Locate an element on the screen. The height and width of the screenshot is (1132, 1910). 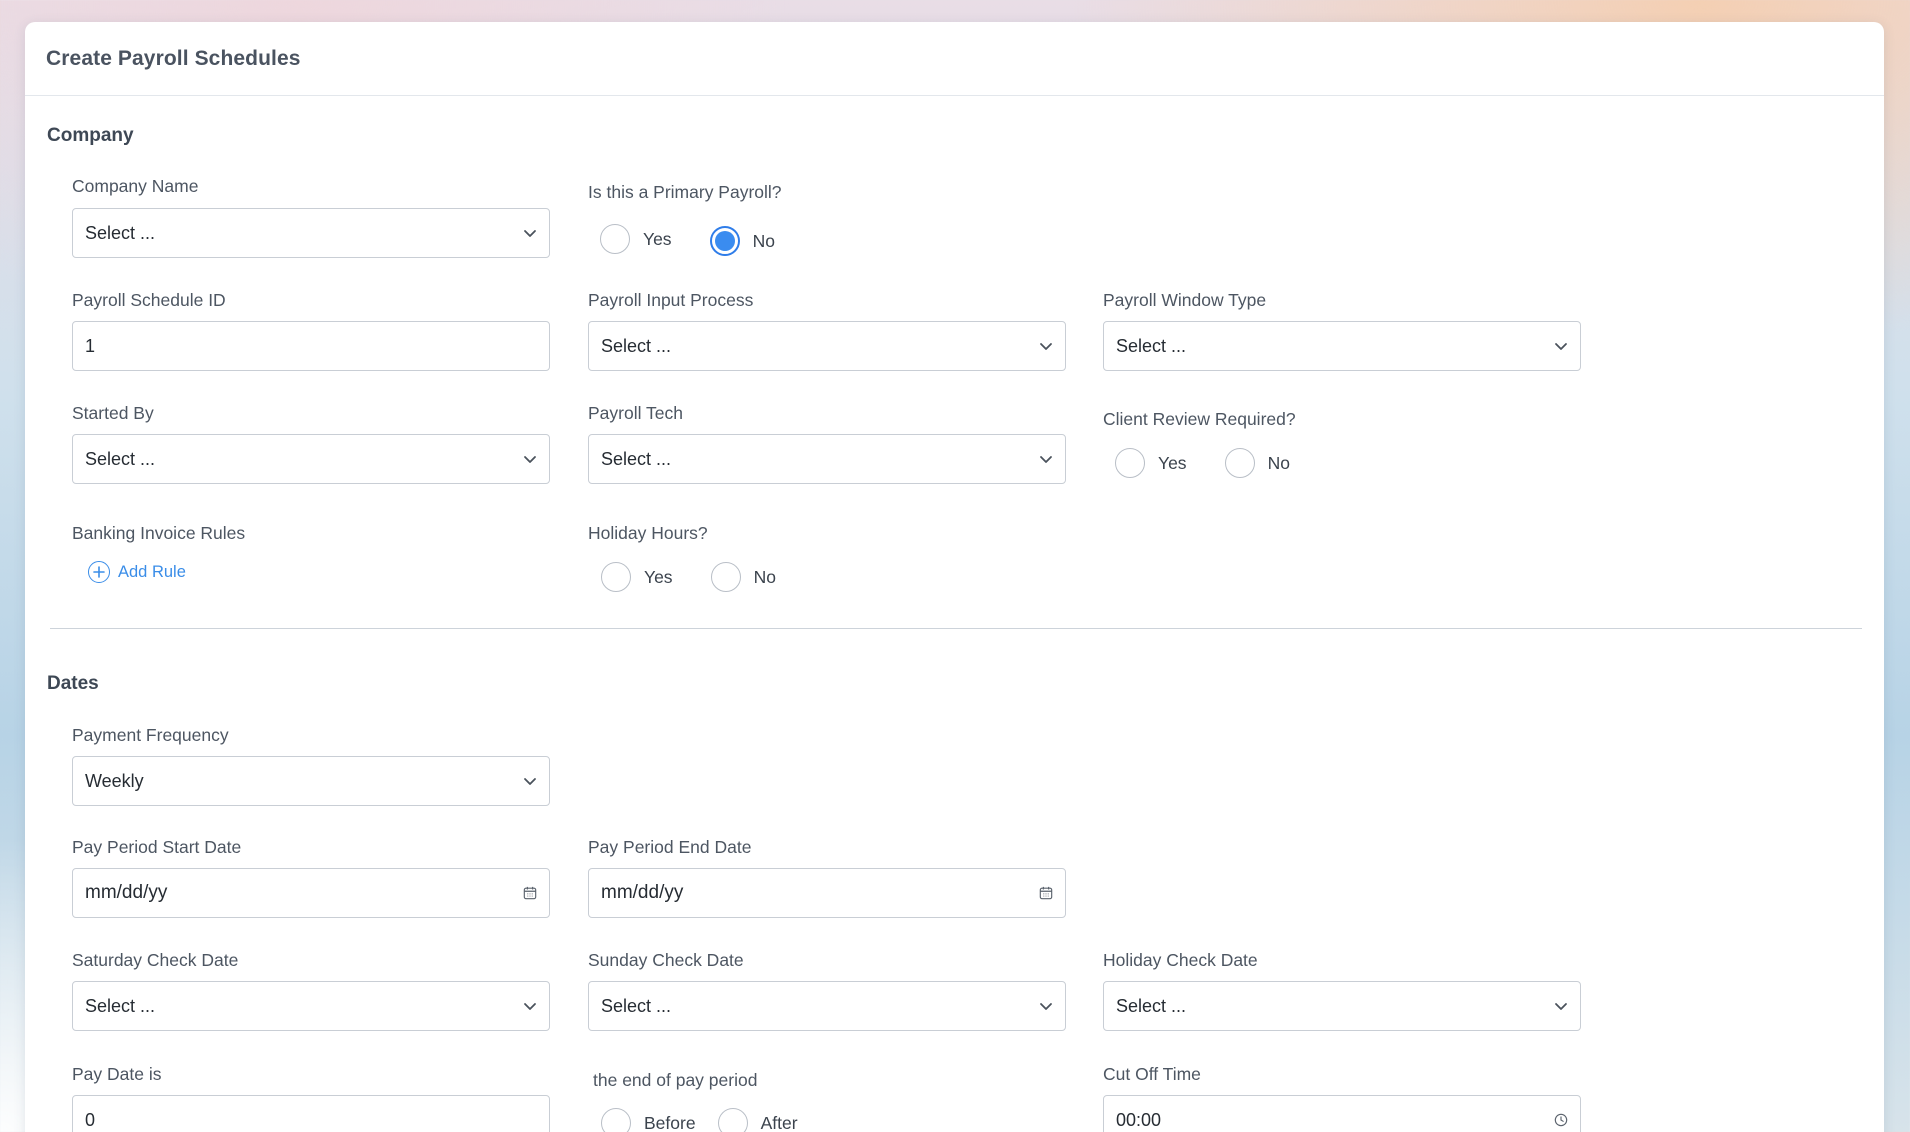
primary-payroll-label: Is this a Primary Payroll? is located at coordinates (685, 192).